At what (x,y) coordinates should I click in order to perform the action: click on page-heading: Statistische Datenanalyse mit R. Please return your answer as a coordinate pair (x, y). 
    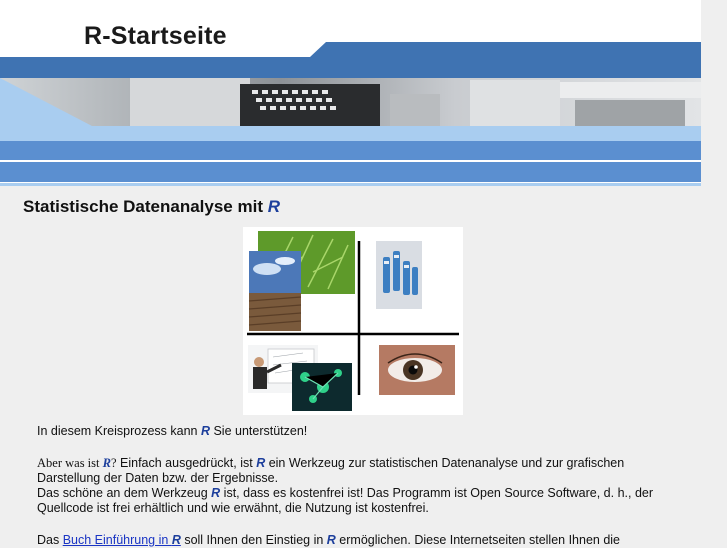
    Looking at the image, I should click on (151, 207).